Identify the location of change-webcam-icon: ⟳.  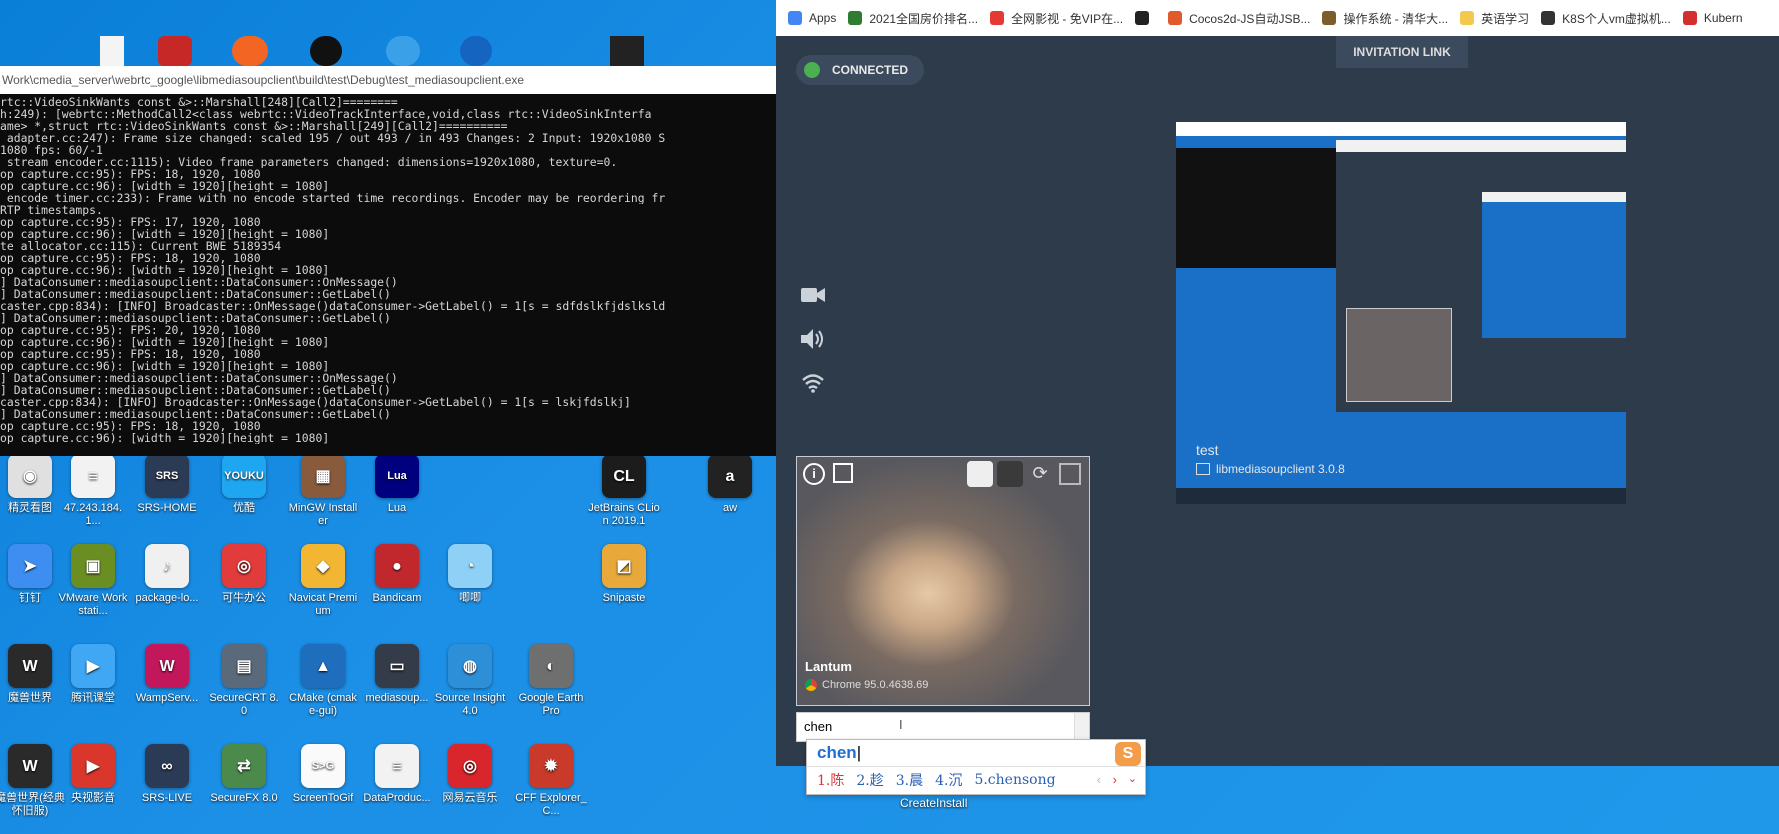
(1040, 474).